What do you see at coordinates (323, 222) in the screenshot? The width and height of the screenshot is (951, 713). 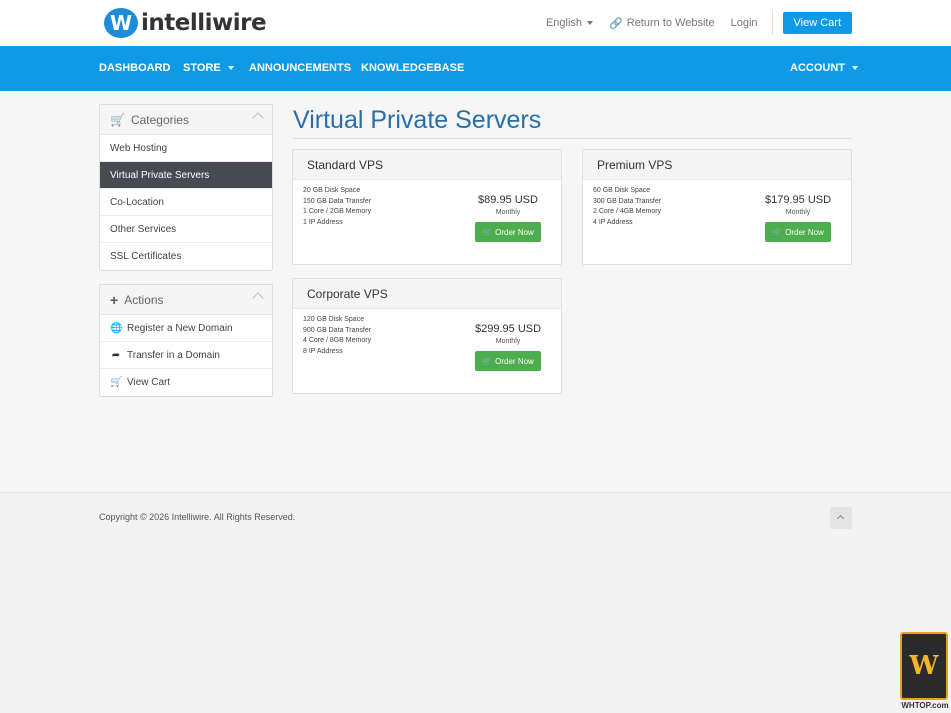 I see `feature-line: 1 IP Address` at bounding box center [323, 222].